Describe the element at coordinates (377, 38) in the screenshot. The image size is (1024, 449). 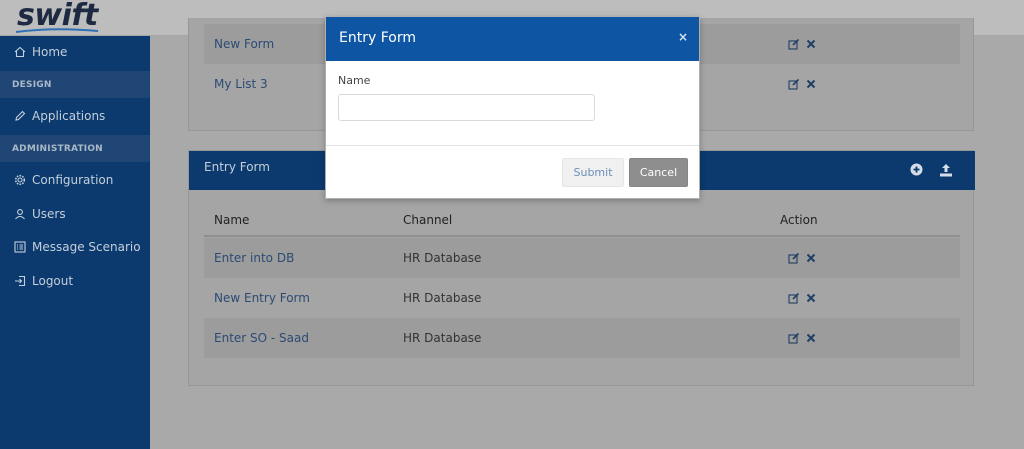
I see `modal-title: Entry Form` at that location.